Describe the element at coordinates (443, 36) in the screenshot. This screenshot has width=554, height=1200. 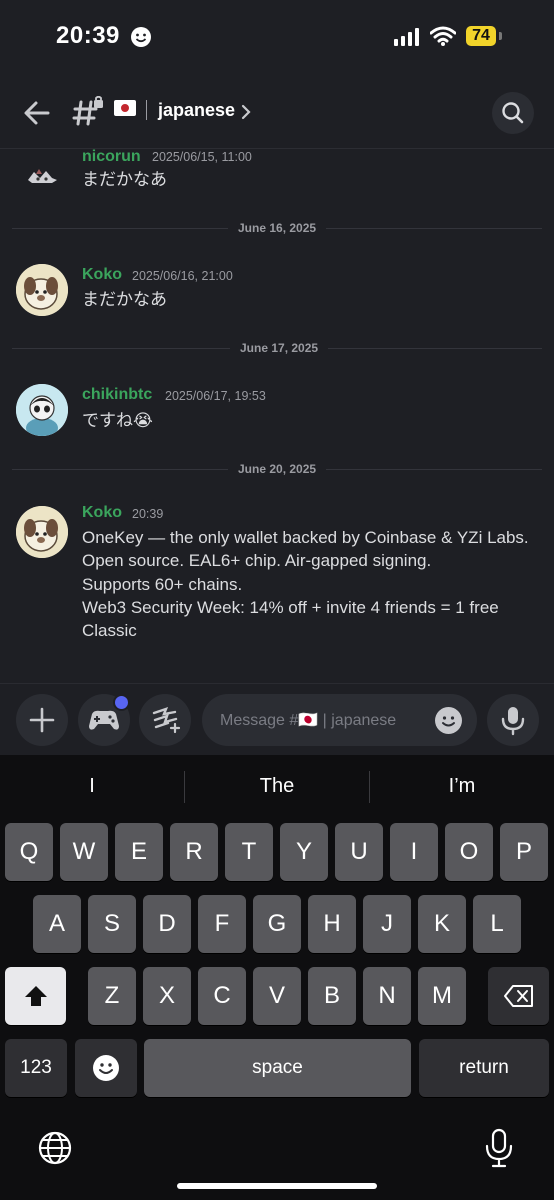
I see `wifi-icon` at that location.